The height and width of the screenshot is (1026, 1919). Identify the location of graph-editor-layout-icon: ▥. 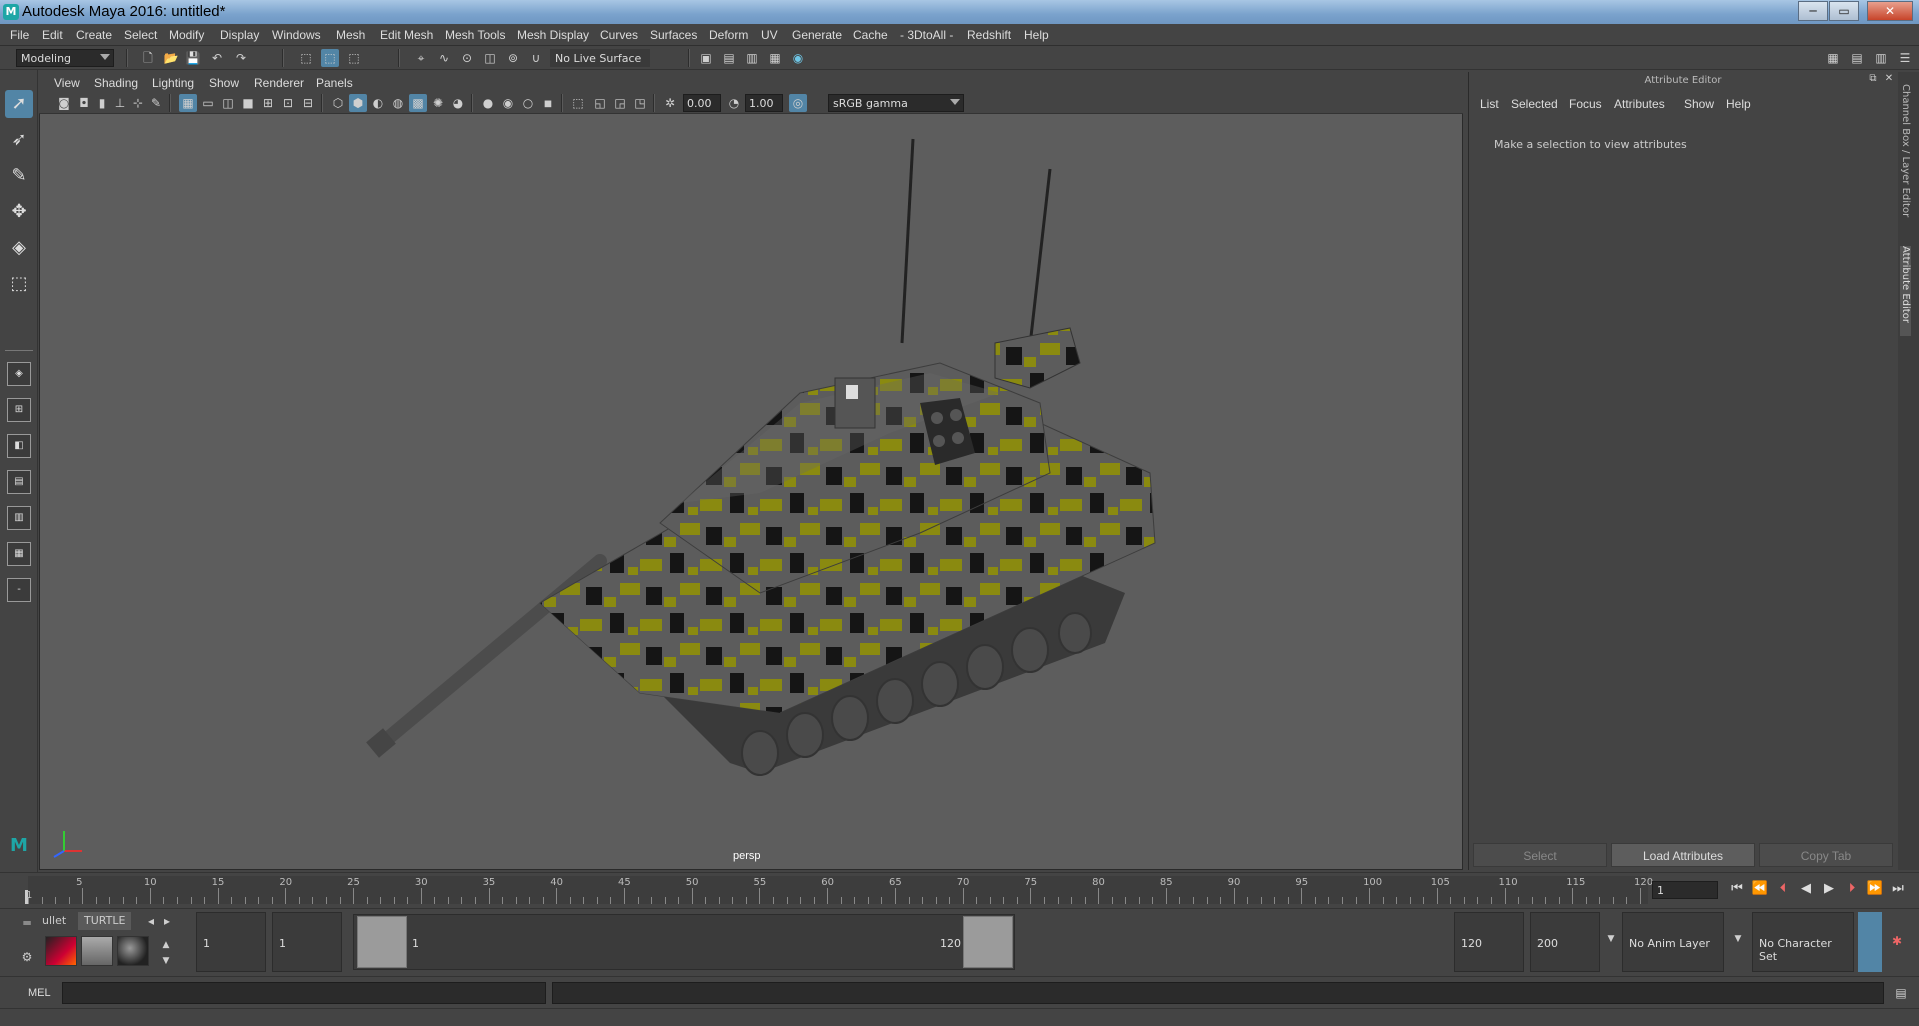
(19, 518).